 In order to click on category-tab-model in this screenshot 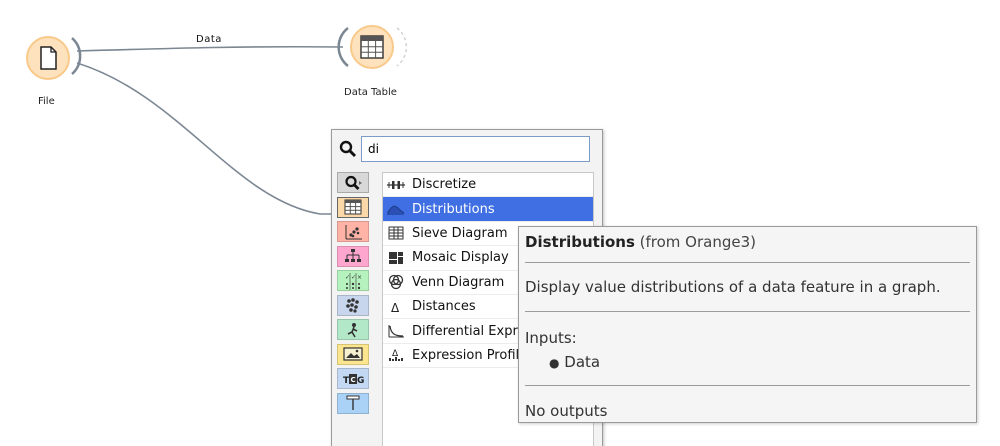, I will do `click(353, 256)`.